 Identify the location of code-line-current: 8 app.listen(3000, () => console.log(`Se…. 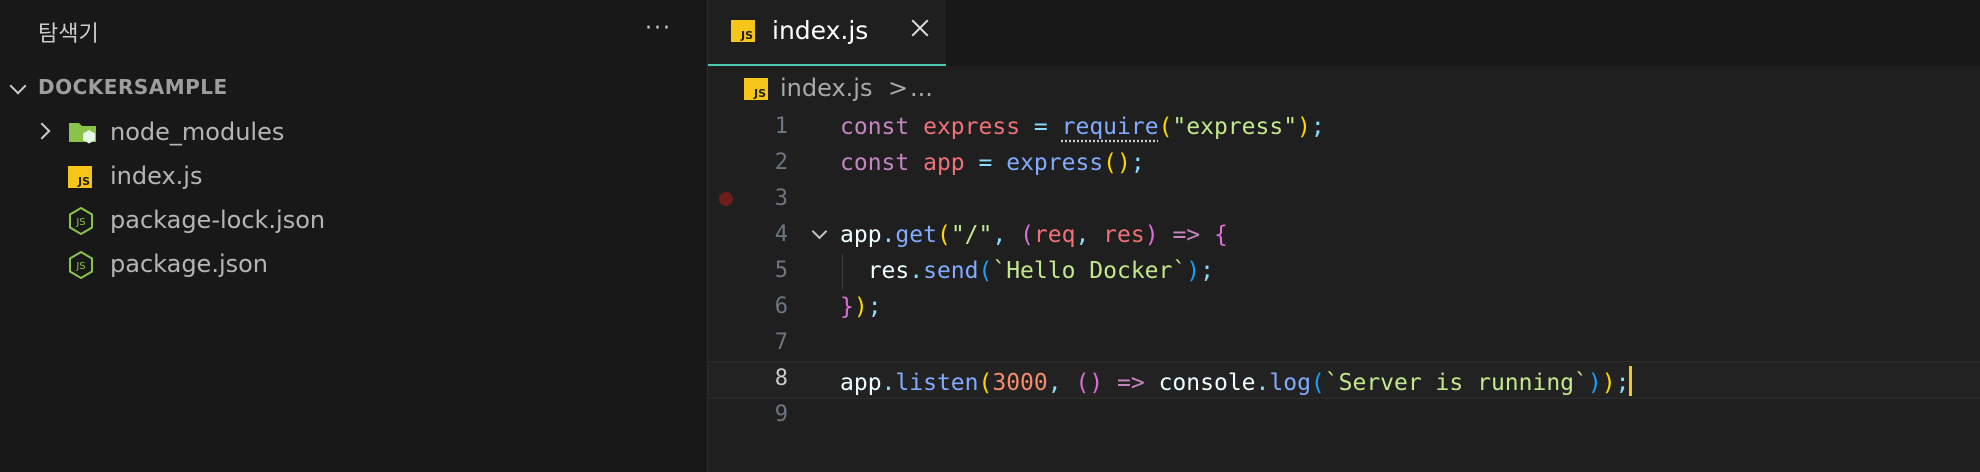
(1344, 380).